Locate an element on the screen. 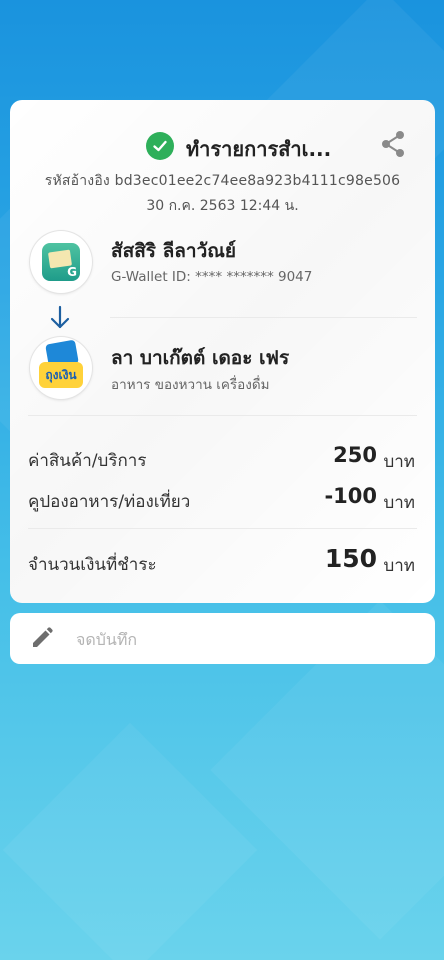 This screenshot has width=444, height=960. share-icon is located at coordinates (393, 144).